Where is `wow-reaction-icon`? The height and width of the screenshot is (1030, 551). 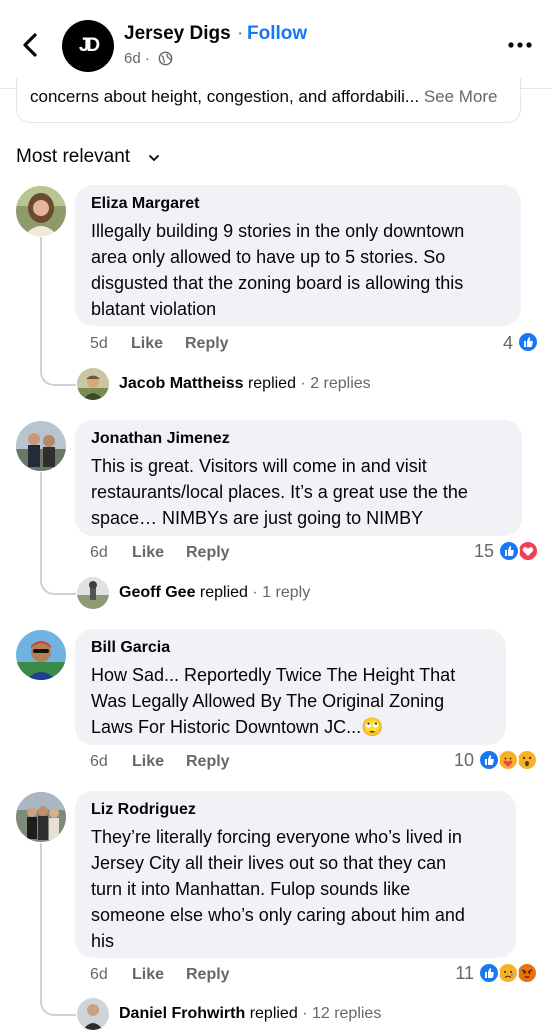
wow-reaction-icon is located at coordinates (527, 760).